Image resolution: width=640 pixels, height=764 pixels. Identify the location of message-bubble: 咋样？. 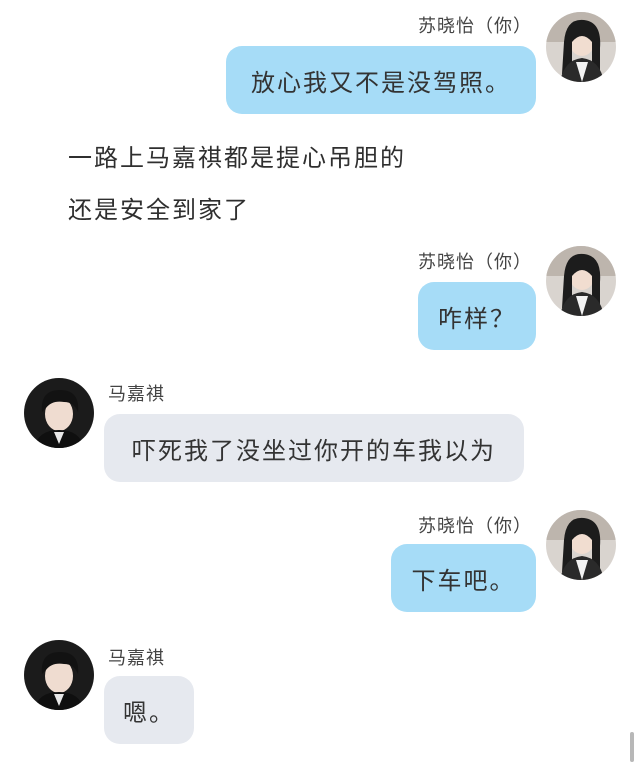
(477, 316).